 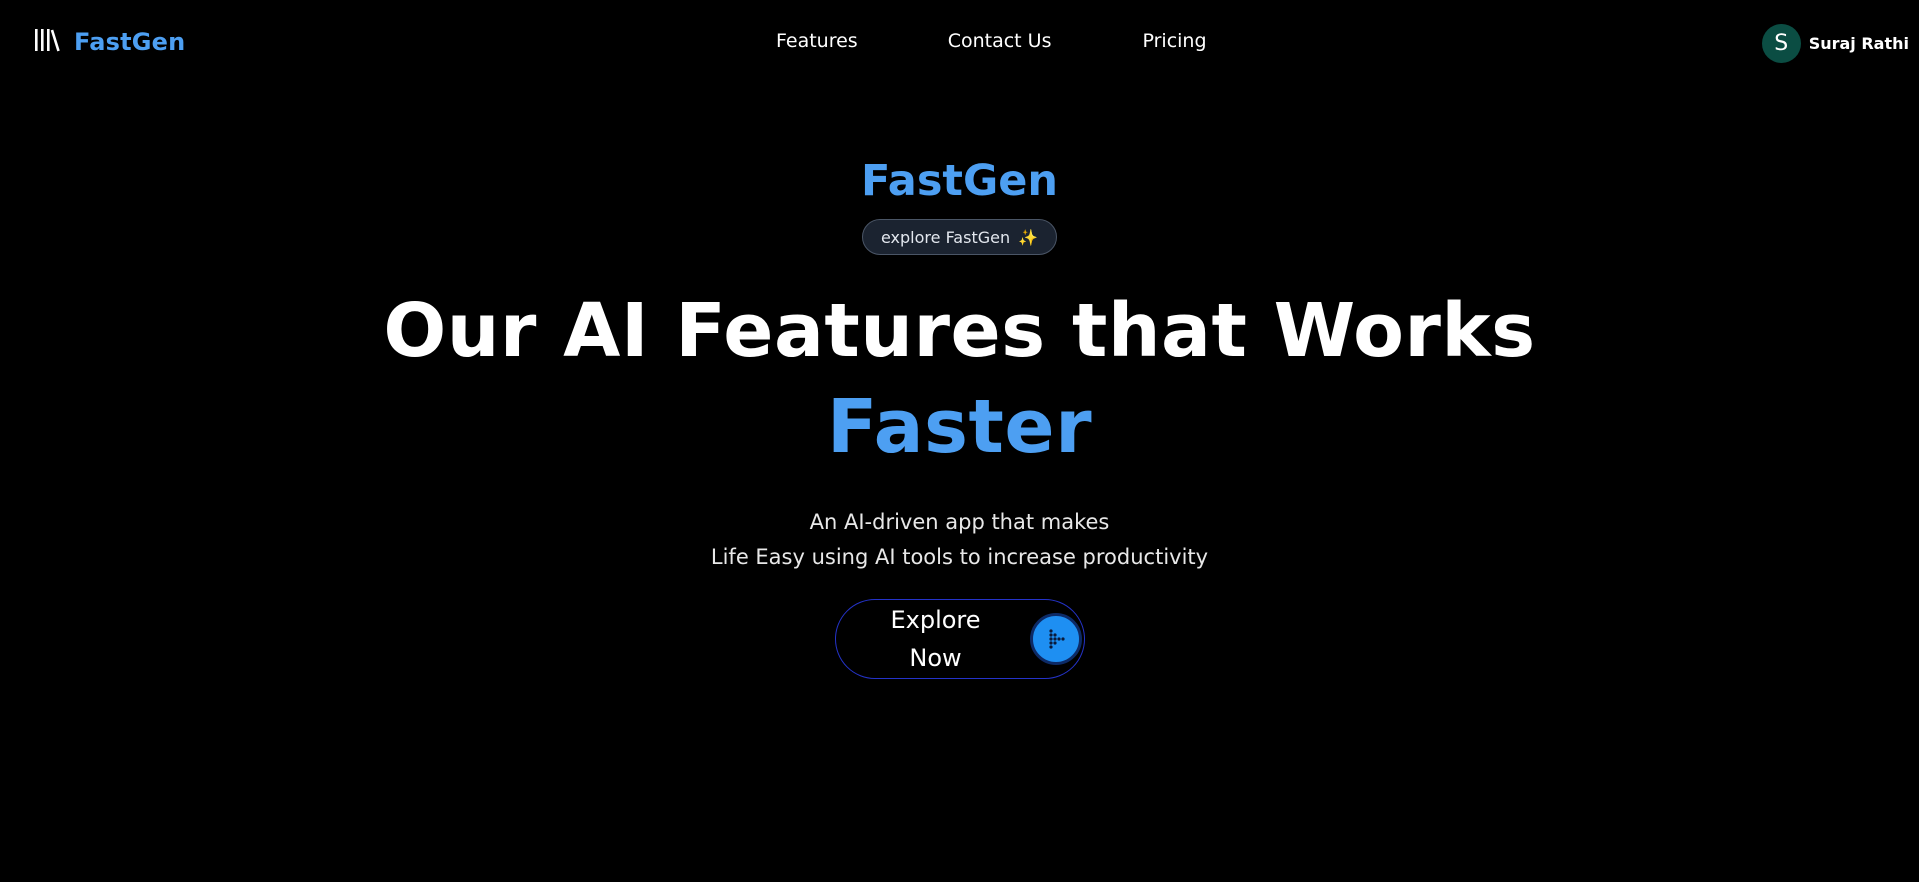 What do you see at coordinates (959, 522) in the screenshot?
I see `subtitle-line-1: An AI-driven app that makes` at bounding box center [959, 522].